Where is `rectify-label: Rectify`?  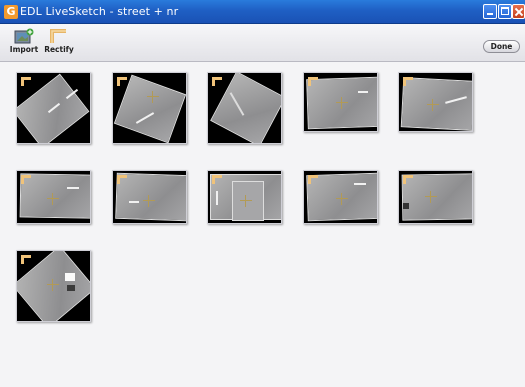
rectify-label: Rectify is located at coordinates (59, 49).